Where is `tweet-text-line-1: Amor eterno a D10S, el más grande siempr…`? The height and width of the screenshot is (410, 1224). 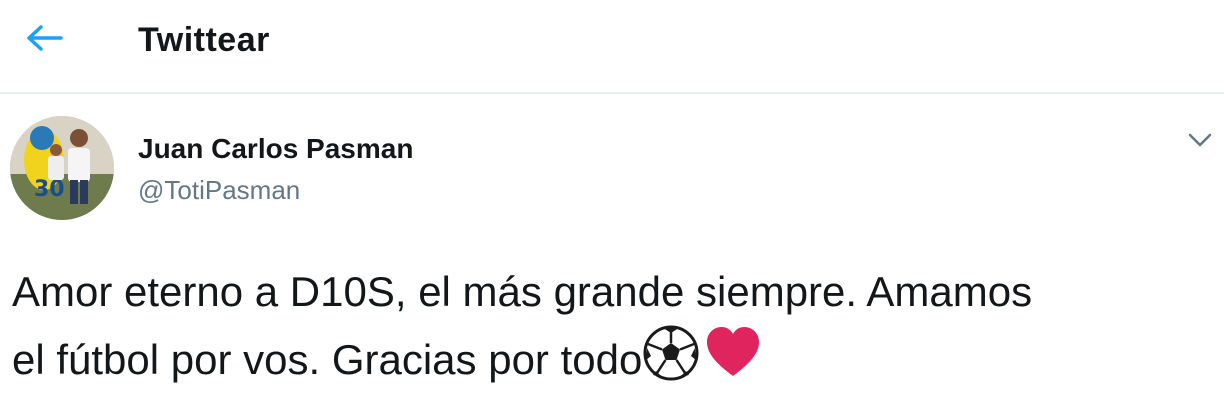
tweet-text-line-1: Amor eterno a D10S, el más grande siempr… is located at coordinates (522, 291).